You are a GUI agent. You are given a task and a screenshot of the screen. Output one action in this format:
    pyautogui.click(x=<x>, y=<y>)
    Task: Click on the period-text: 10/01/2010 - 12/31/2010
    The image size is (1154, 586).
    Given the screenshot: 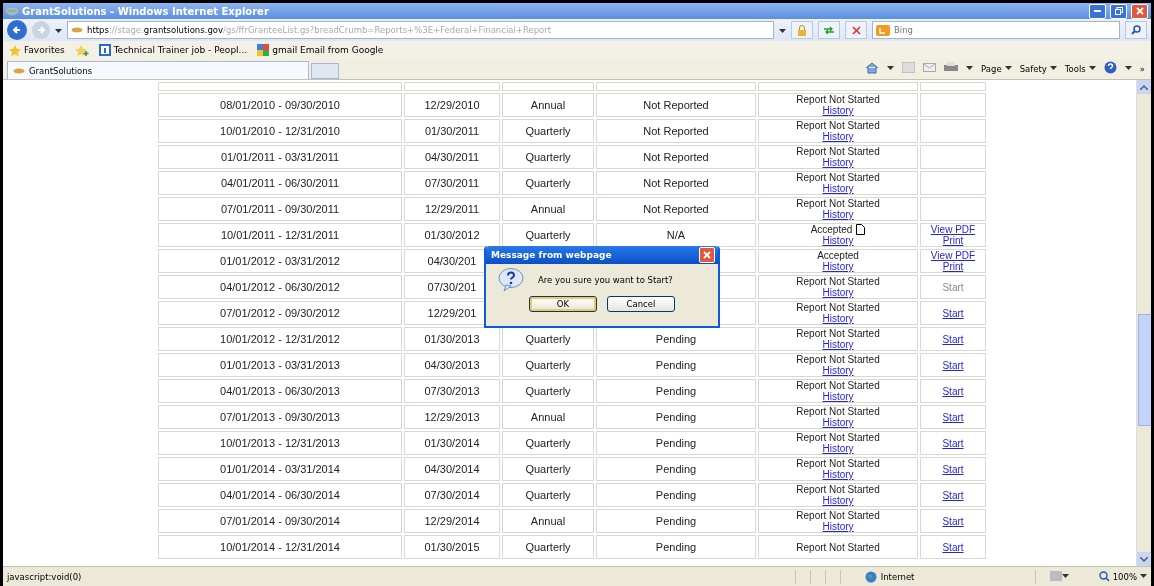 What is the action you would take?
    pyautogui.click(x=280, y=131)
    